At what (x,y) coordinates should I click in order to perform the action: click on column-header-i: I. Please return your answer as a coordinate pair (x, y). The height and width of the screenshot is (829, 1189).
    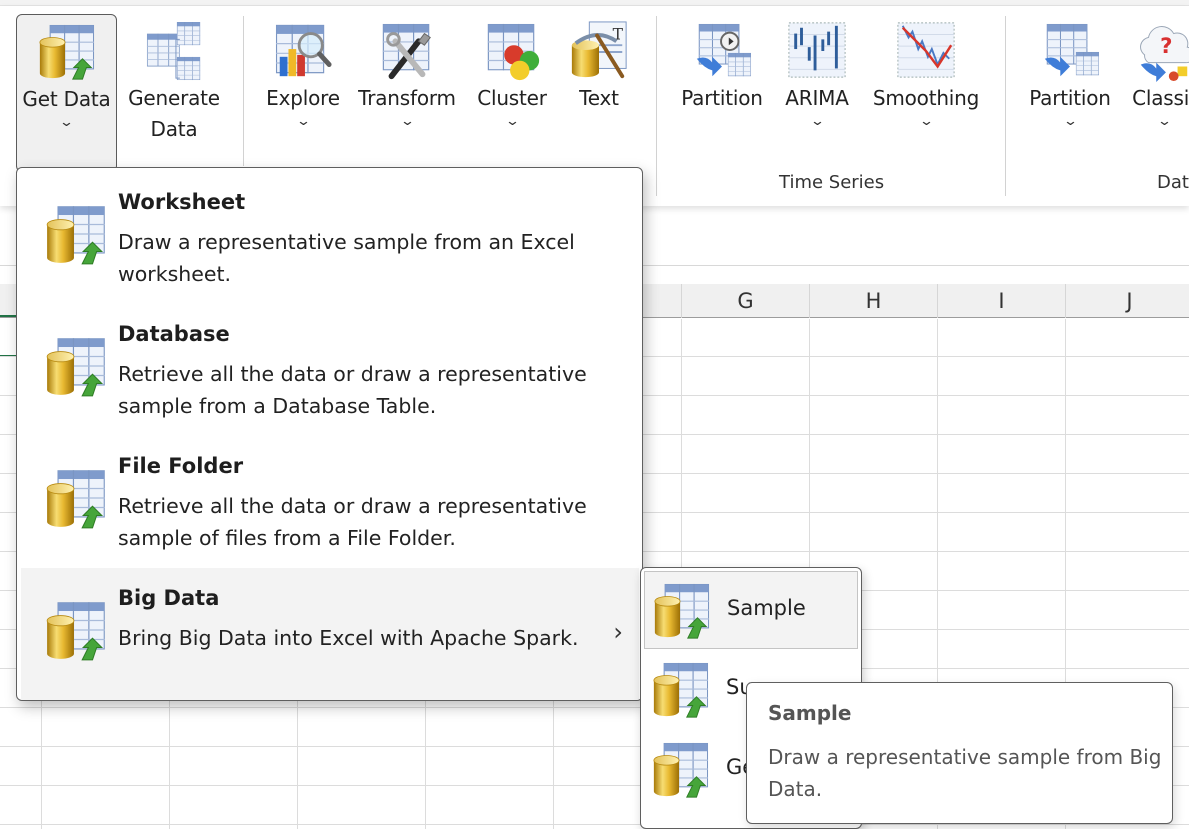
    Looking at the image, I should click on (1001, 301).